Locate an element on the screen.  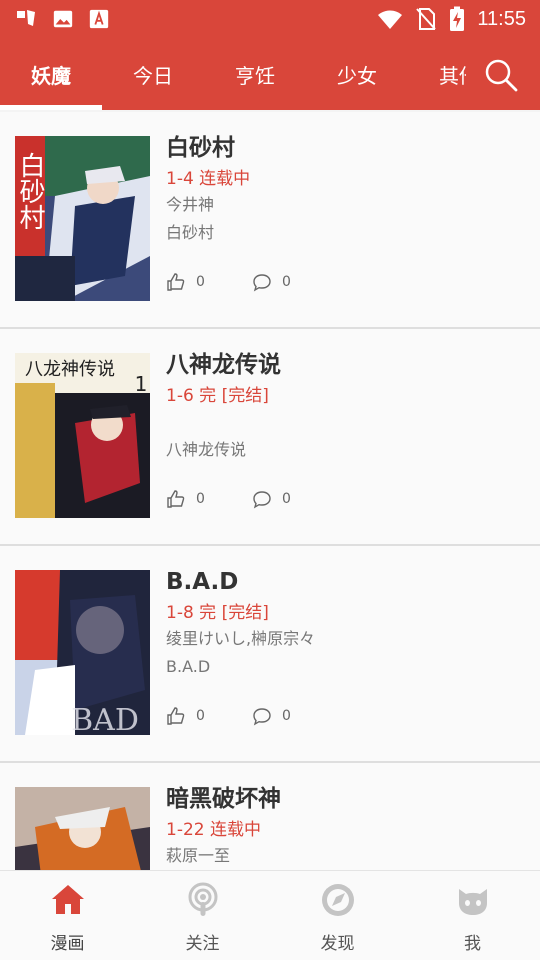
comic-chapter-status: 1-4 连载中 is located at coordinates (208, 179).